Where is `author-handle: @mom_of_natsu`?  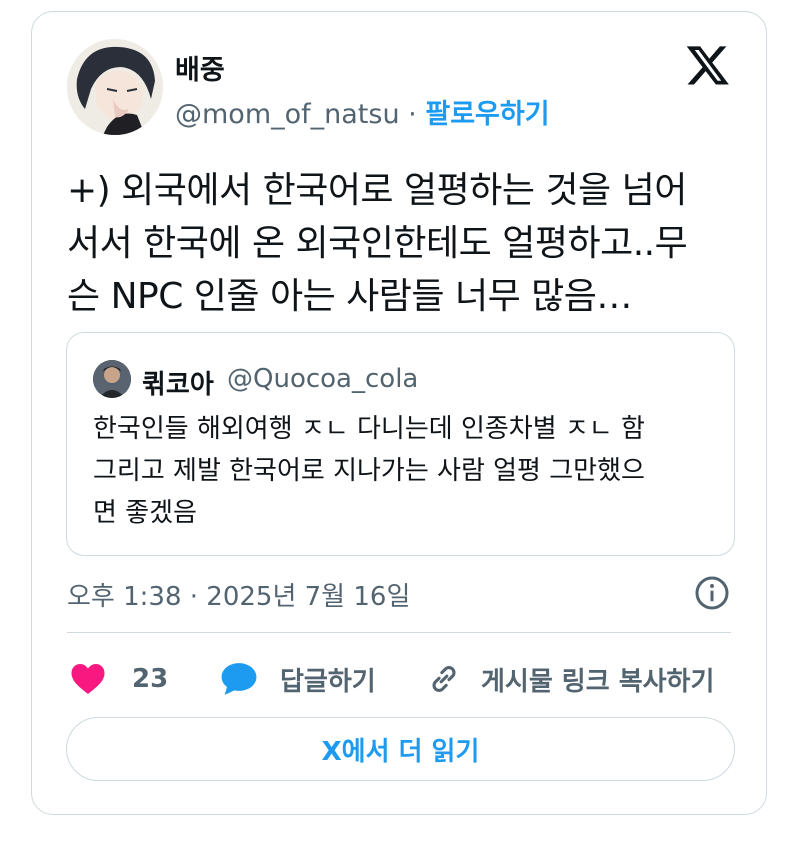 author-handle: @mom_of_natsu is located at coordinates (287, 114).